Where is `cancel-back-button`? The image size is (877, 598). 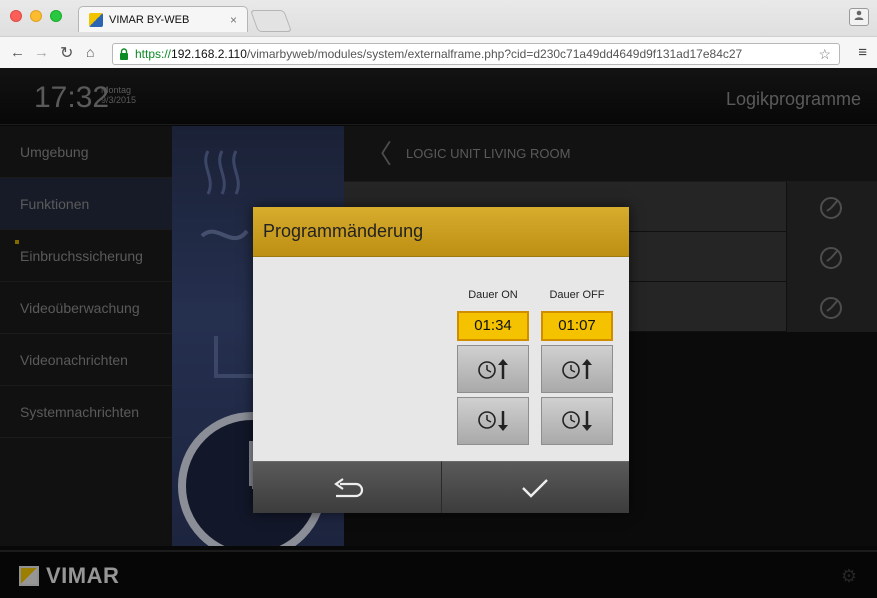 cancel-back-button is located at coordinates (347, 487).